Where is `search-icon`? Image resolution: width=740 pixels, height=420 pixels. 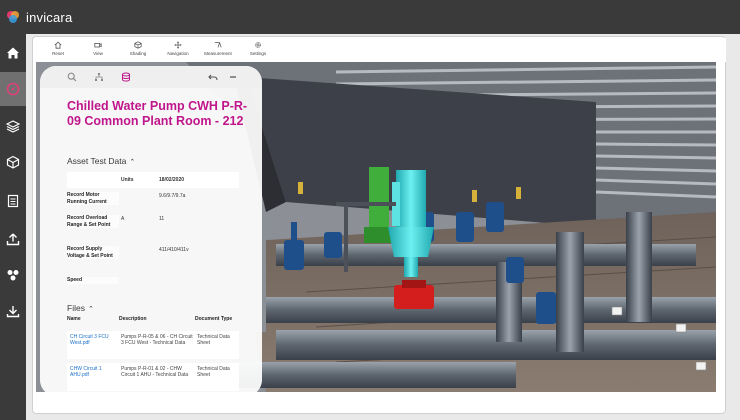 search-icon is located at coordinates (72, 77).